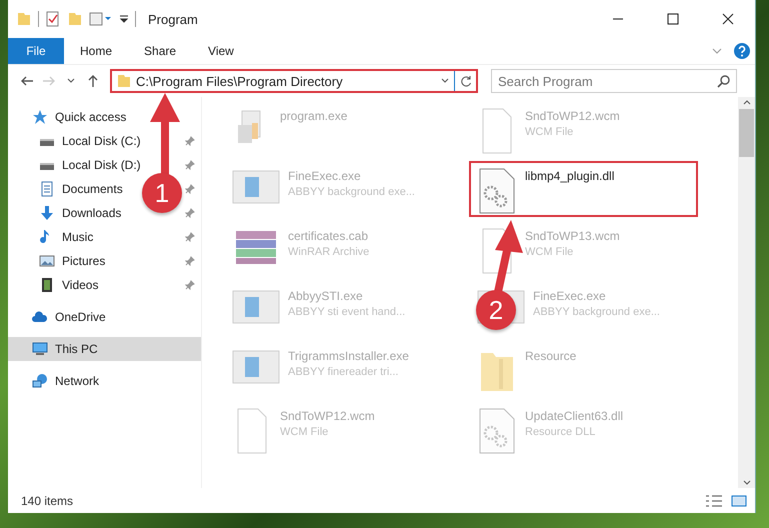  Describe the element at coordinates (724, 81) in the screenshot. I see `search-icon` at that location.